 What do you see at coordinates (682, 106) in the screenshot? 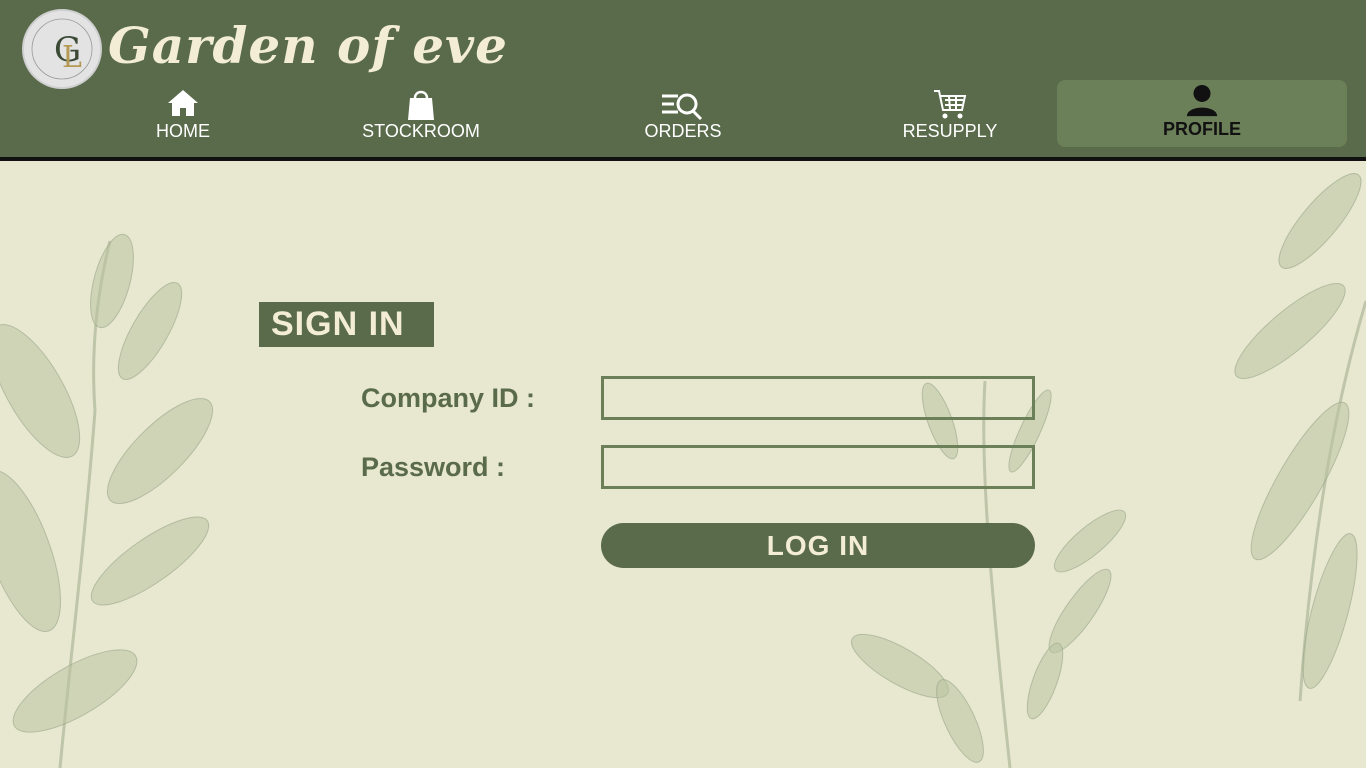
I see `search-list-icon` at bounding box center [682, 106].